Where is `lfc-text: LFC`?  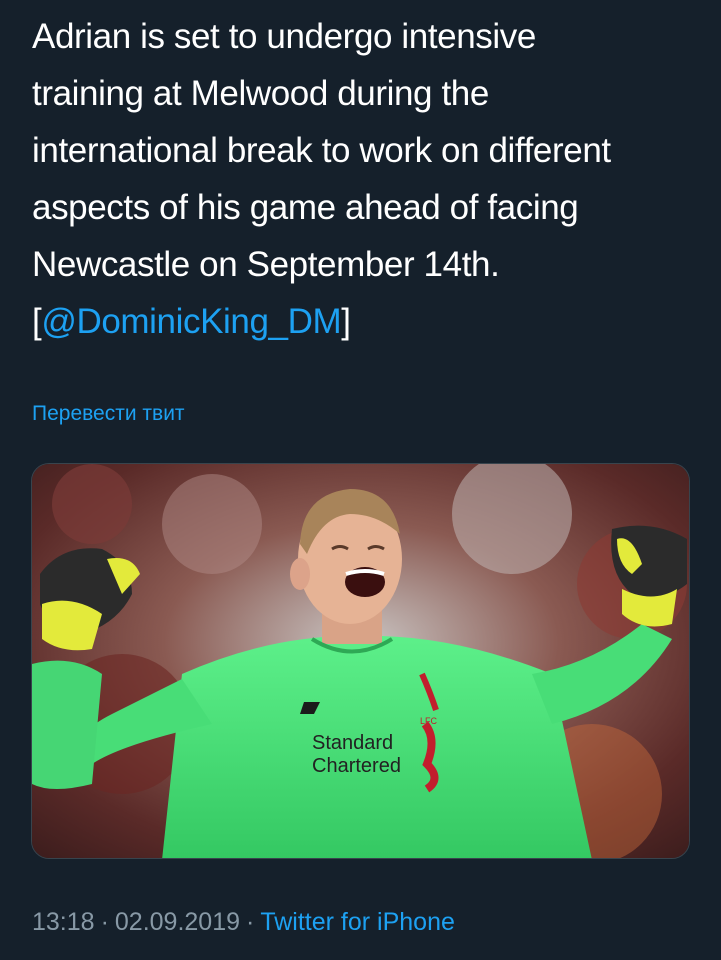
lfc-text: LFC is located at coordinates (429, 721).